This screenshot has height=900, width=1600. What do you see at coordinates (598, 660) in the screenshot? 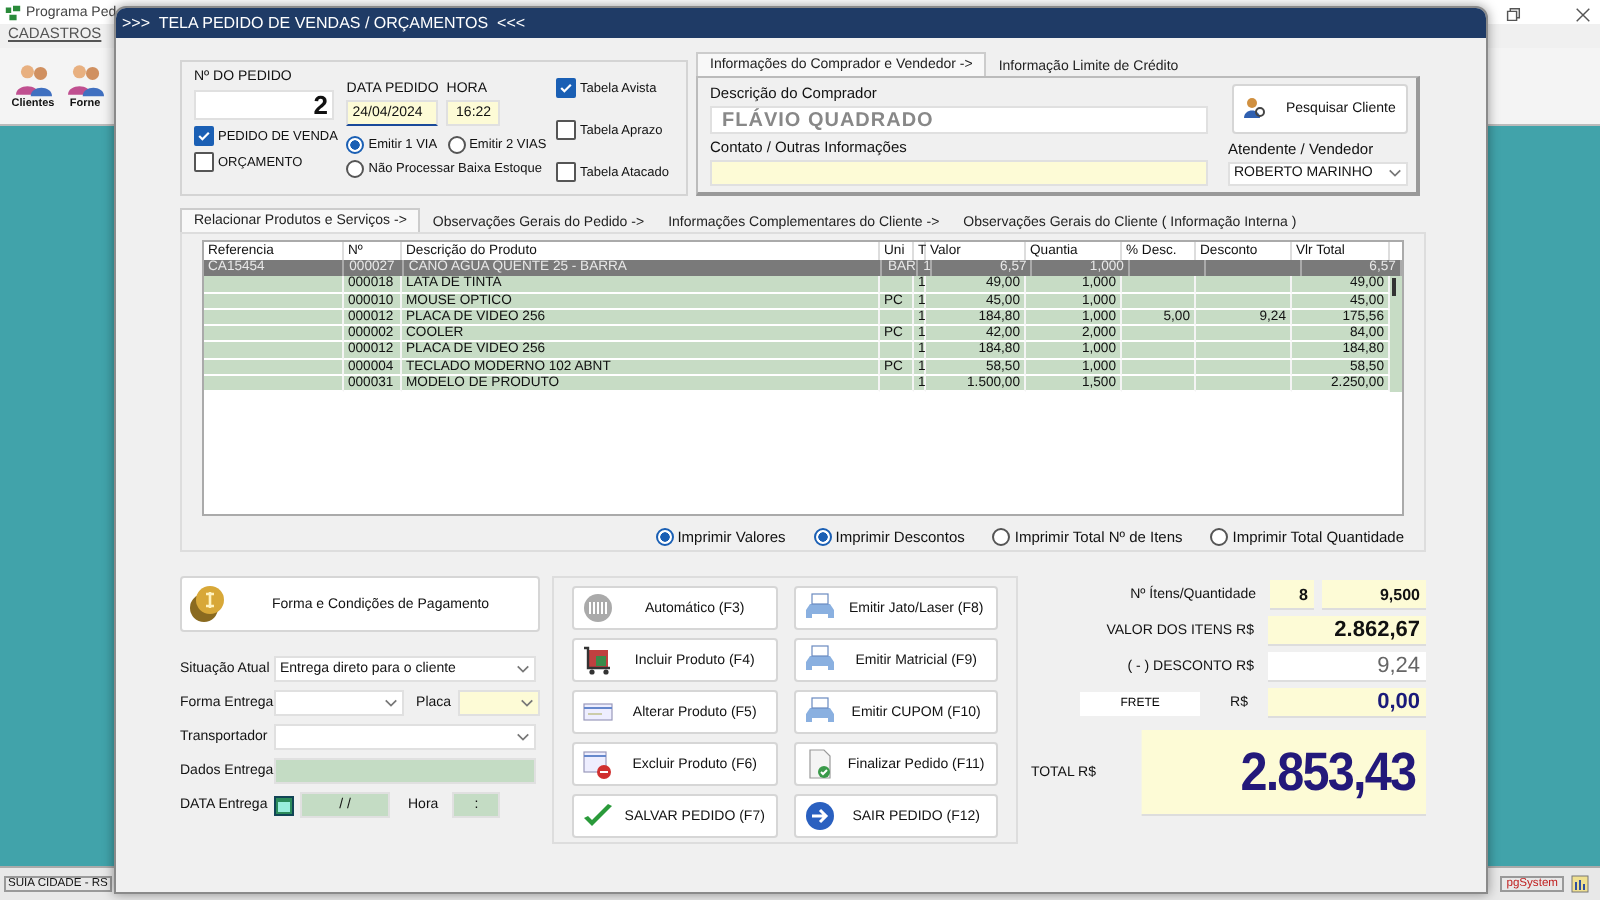
I see `cart-icon` at bounding box center [598, 660].